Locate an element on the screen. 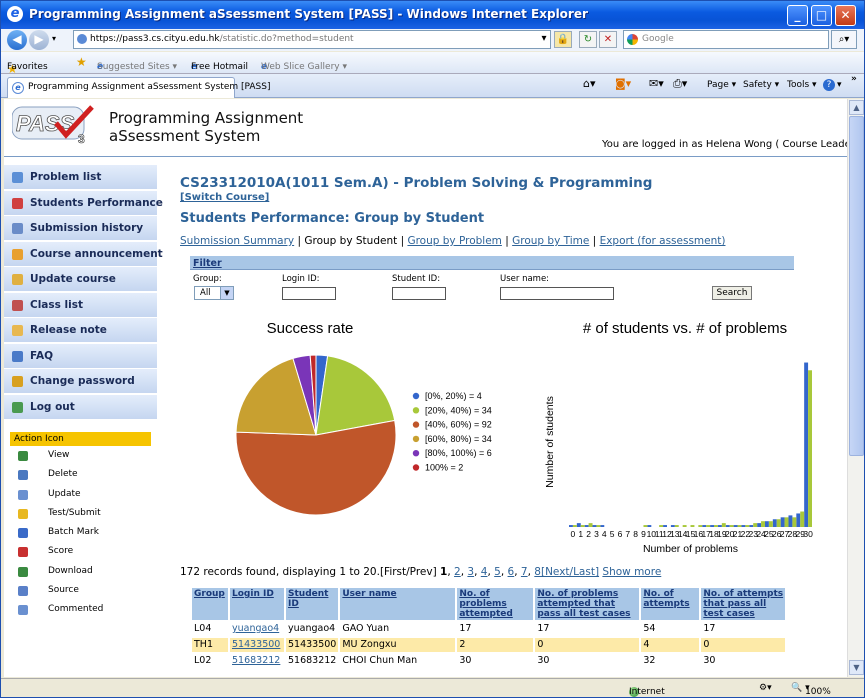  stop-icon: ✕ is located at coordinates (608, 39).